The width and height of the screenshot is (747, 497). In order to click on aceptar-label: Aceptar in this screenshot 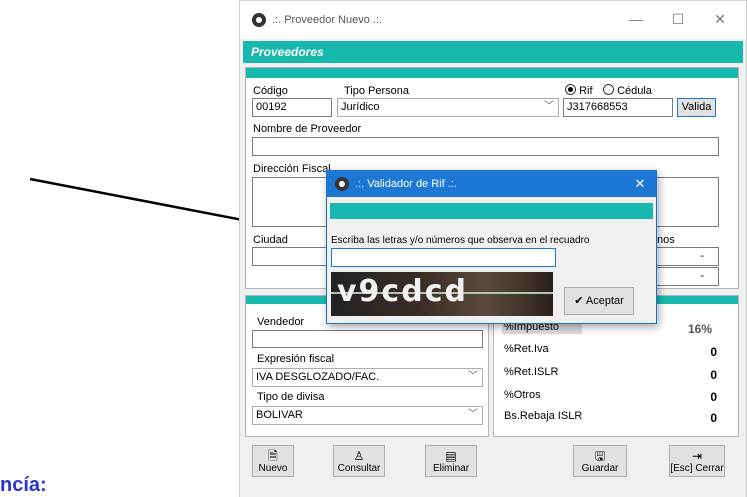, I will do `click(604, 301)`.